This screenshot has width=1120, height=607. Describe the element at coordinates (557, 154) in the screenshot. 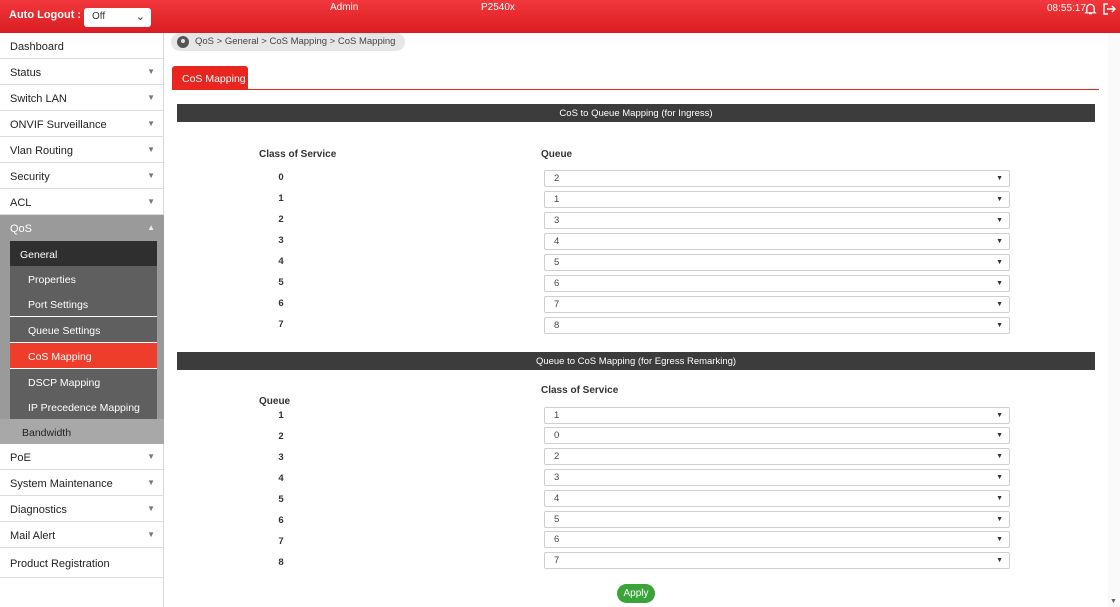

I see `ingress-col-queue: Queue` at that location.